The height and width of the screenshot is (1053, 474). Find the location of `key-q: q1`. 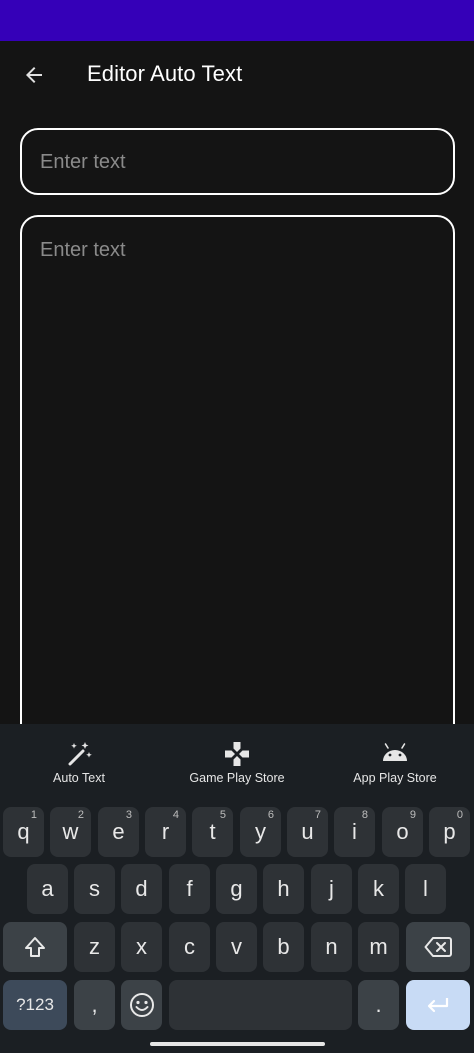

key-q: q1 is located at coordinates (23, 832).